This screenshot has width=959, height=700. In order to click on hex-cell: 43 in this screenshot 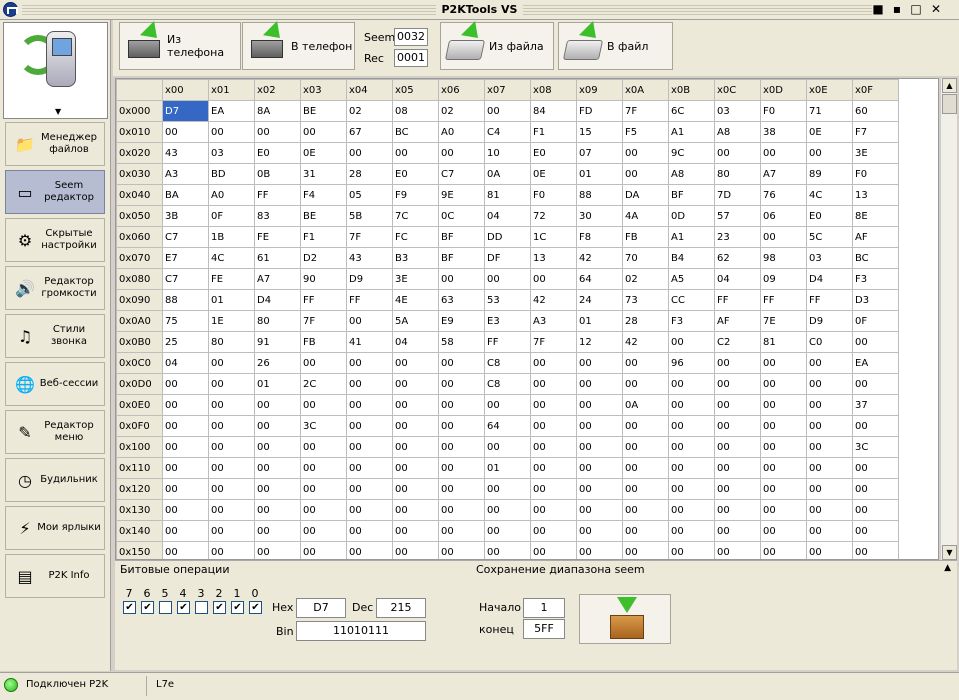, I will do `click(369, 258)`.